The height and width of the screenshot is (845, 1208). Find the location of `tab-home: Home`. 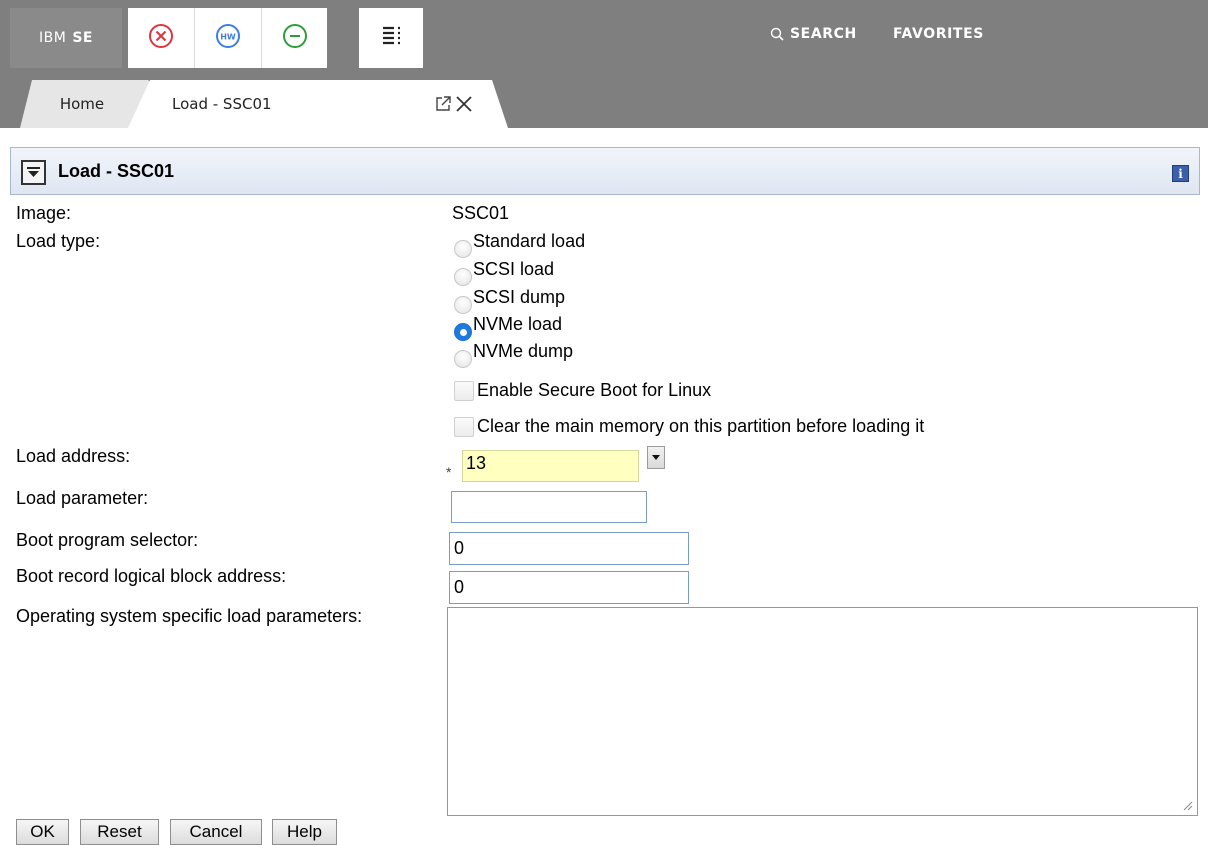

tab-home: Home is located at coordinates (85, 104).